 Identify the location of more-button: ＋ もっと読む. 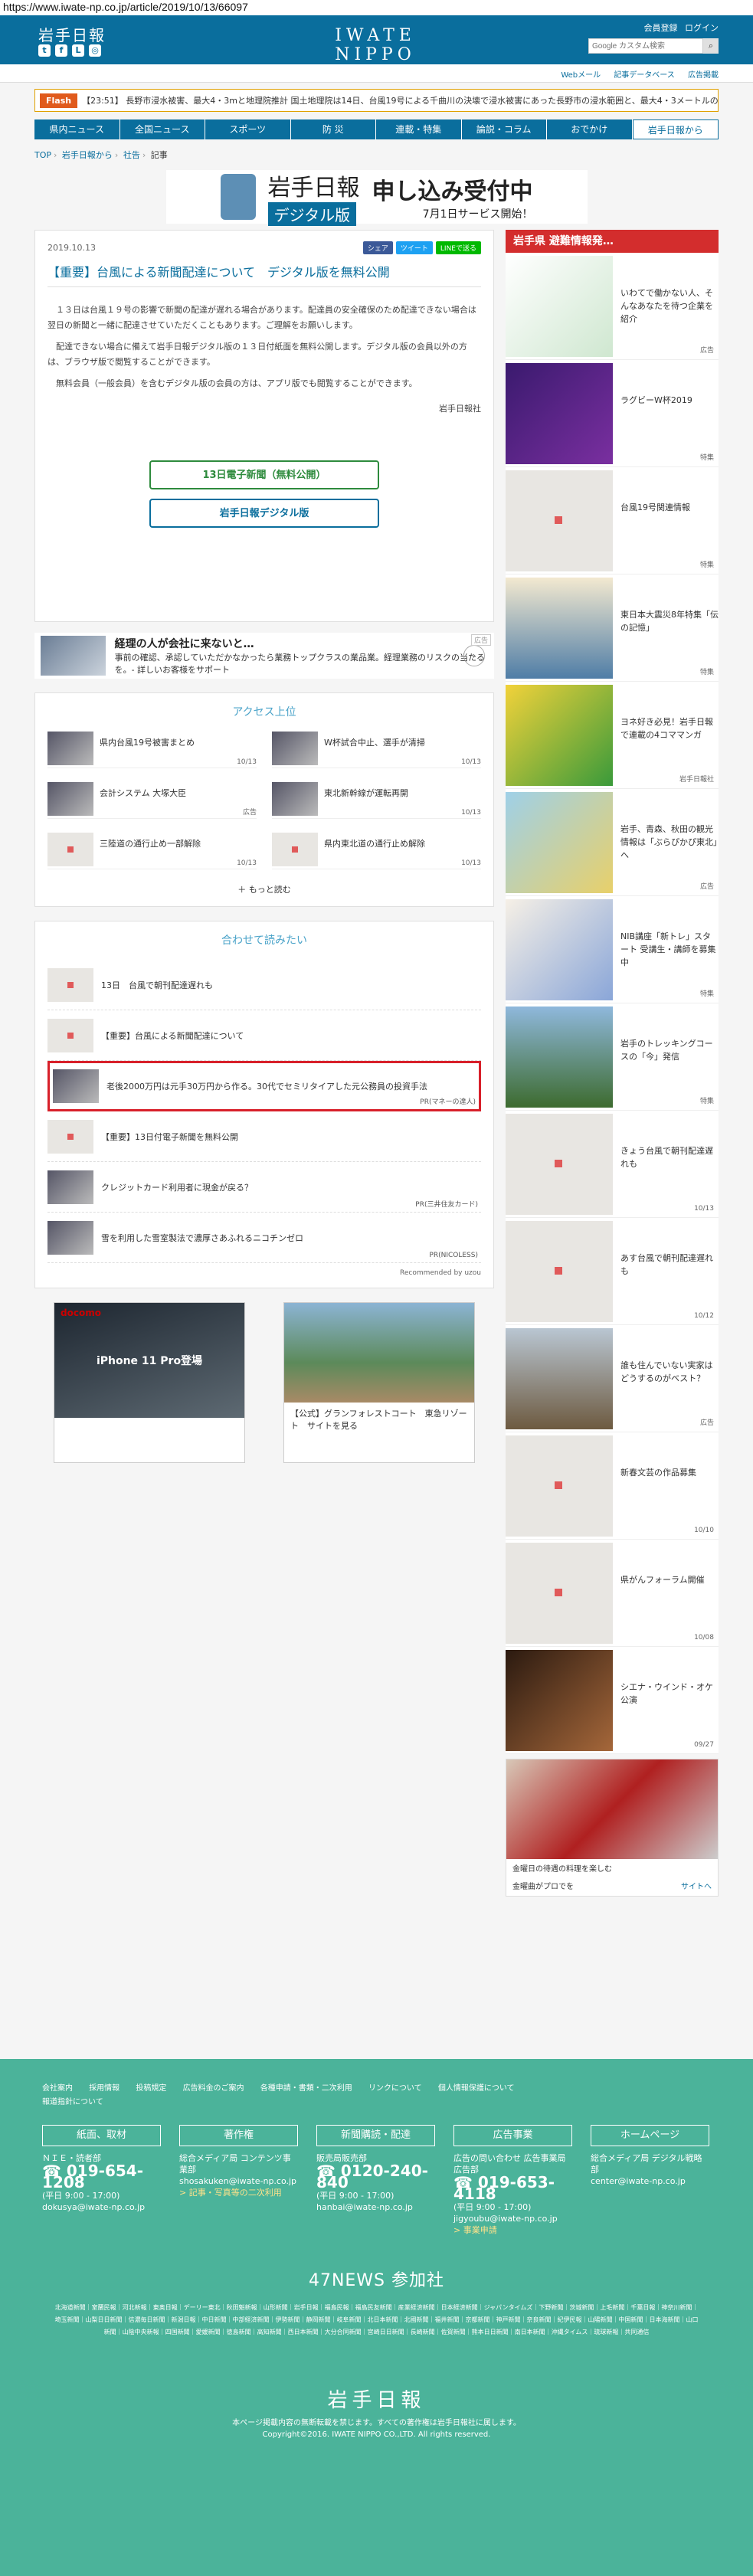
(264, 889).